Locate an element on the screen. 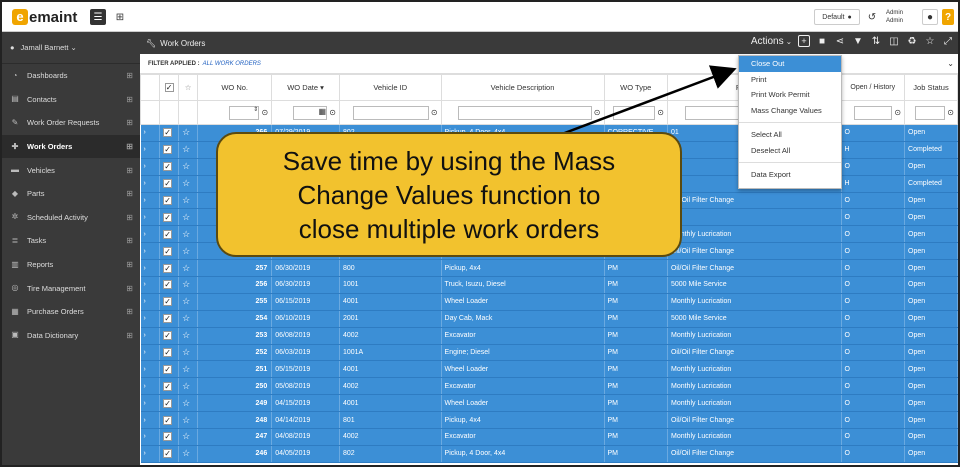  callout-line-3: close multiple work orders is located at coordinates (449, 228).